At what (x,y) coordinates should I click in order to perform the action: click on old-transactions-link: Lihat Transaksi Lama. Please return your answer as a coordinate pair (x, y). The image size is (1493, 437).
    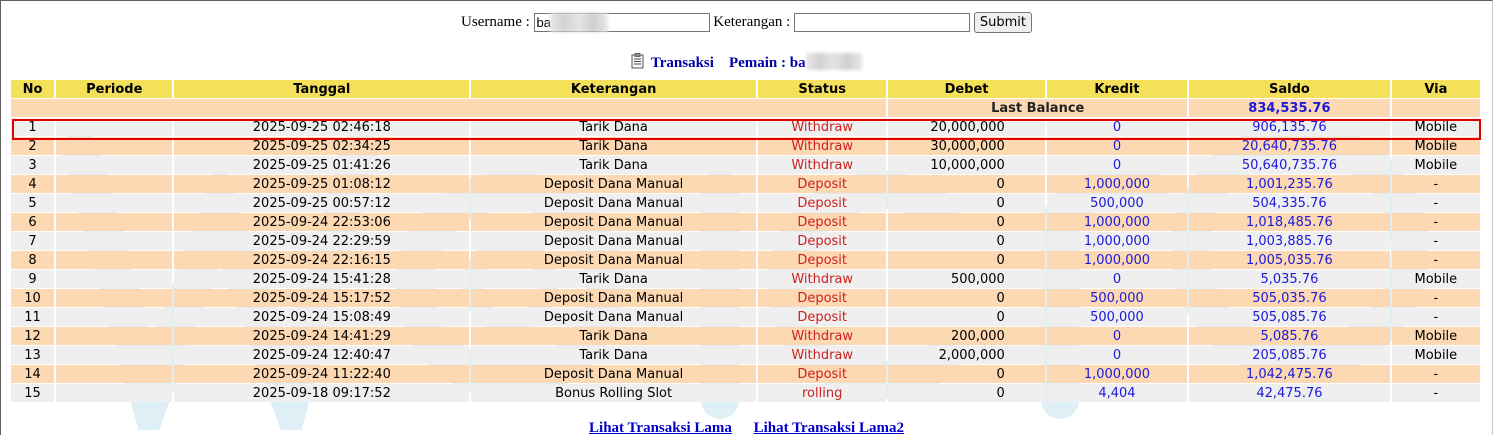
    Looking at the image, I should click on (660, 428).